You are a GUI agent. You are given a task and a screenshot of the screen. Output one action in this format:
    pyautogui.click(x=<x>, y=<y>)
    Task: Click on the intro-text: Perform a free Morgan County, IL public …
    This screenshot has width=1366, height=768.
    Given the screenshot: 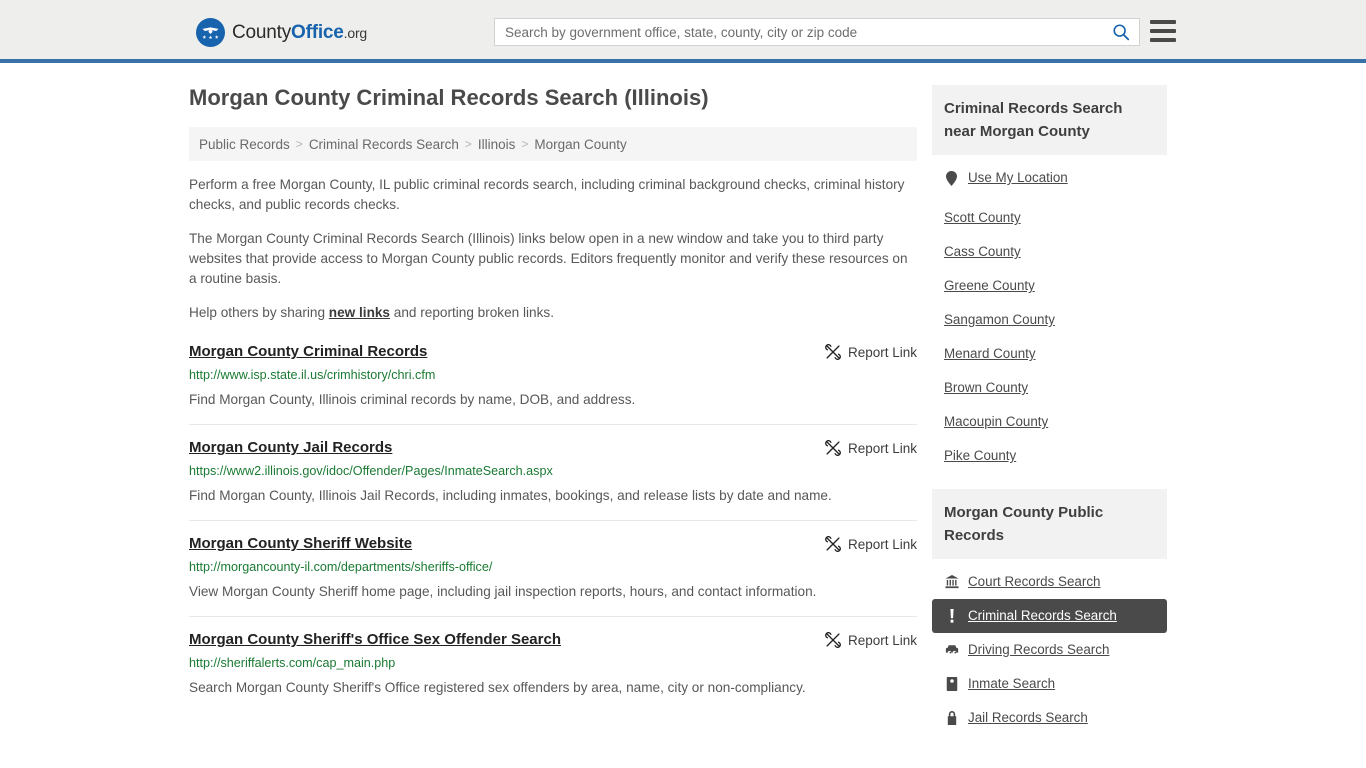 What is the action you would take?
    pyautogui.click(x=553, y=249)
    